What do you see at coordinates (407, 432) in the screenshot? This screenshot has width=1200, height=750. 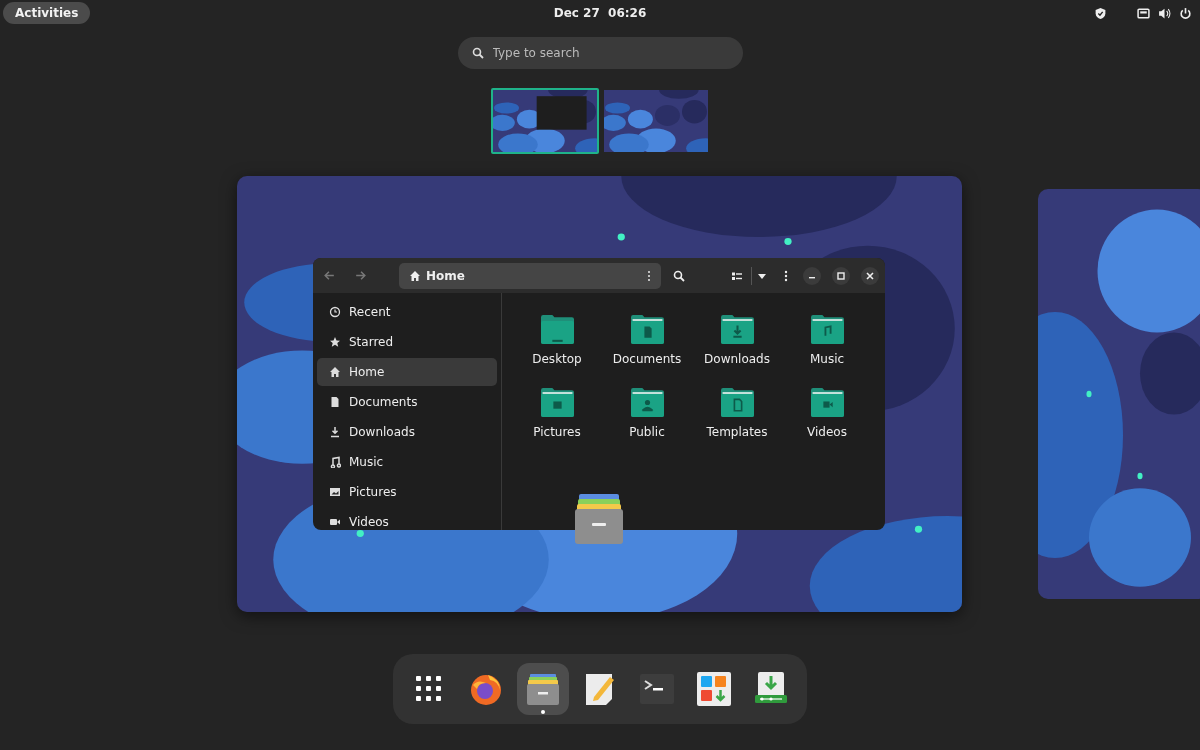 I see `sidebar-item: Downloads` at bounding box center [407, 432].